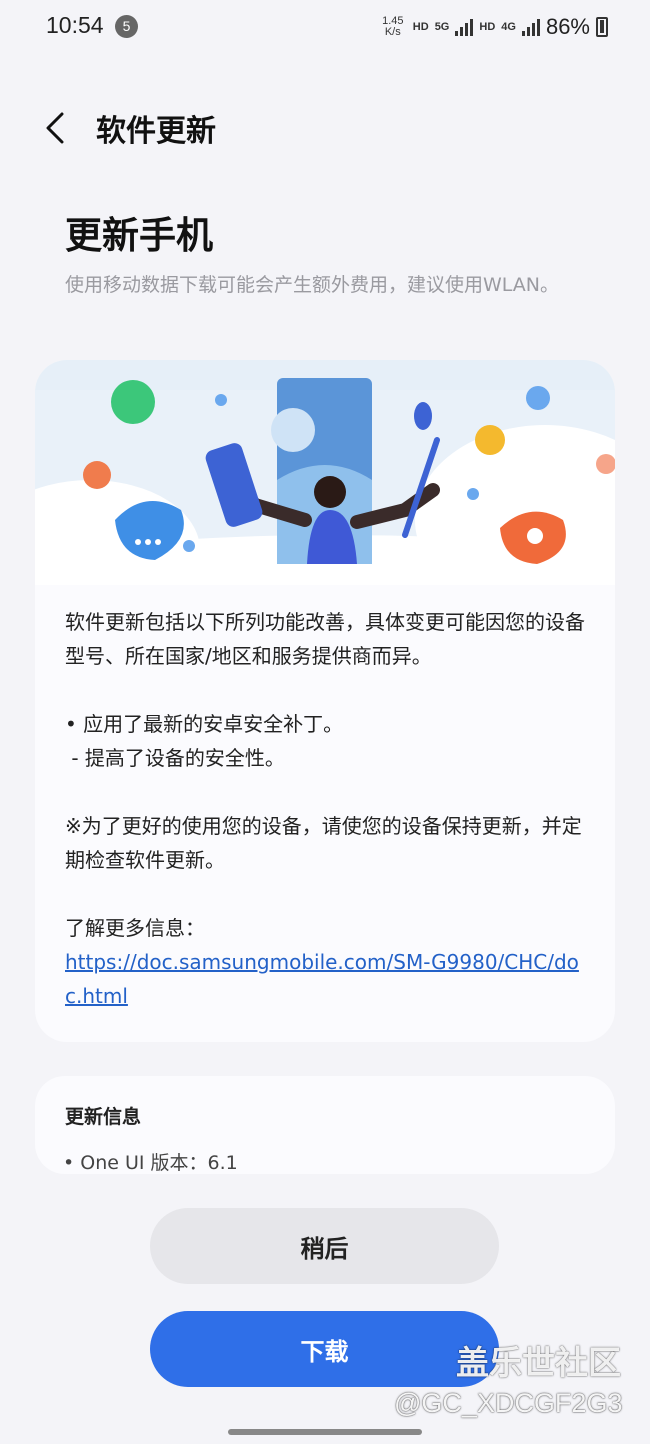 This screenshot has height=1444, width=650. What do you see at coordinates (567, 26) in the screenshot?
I see `battery-percent: 86%` at bounding box center [567, 26].